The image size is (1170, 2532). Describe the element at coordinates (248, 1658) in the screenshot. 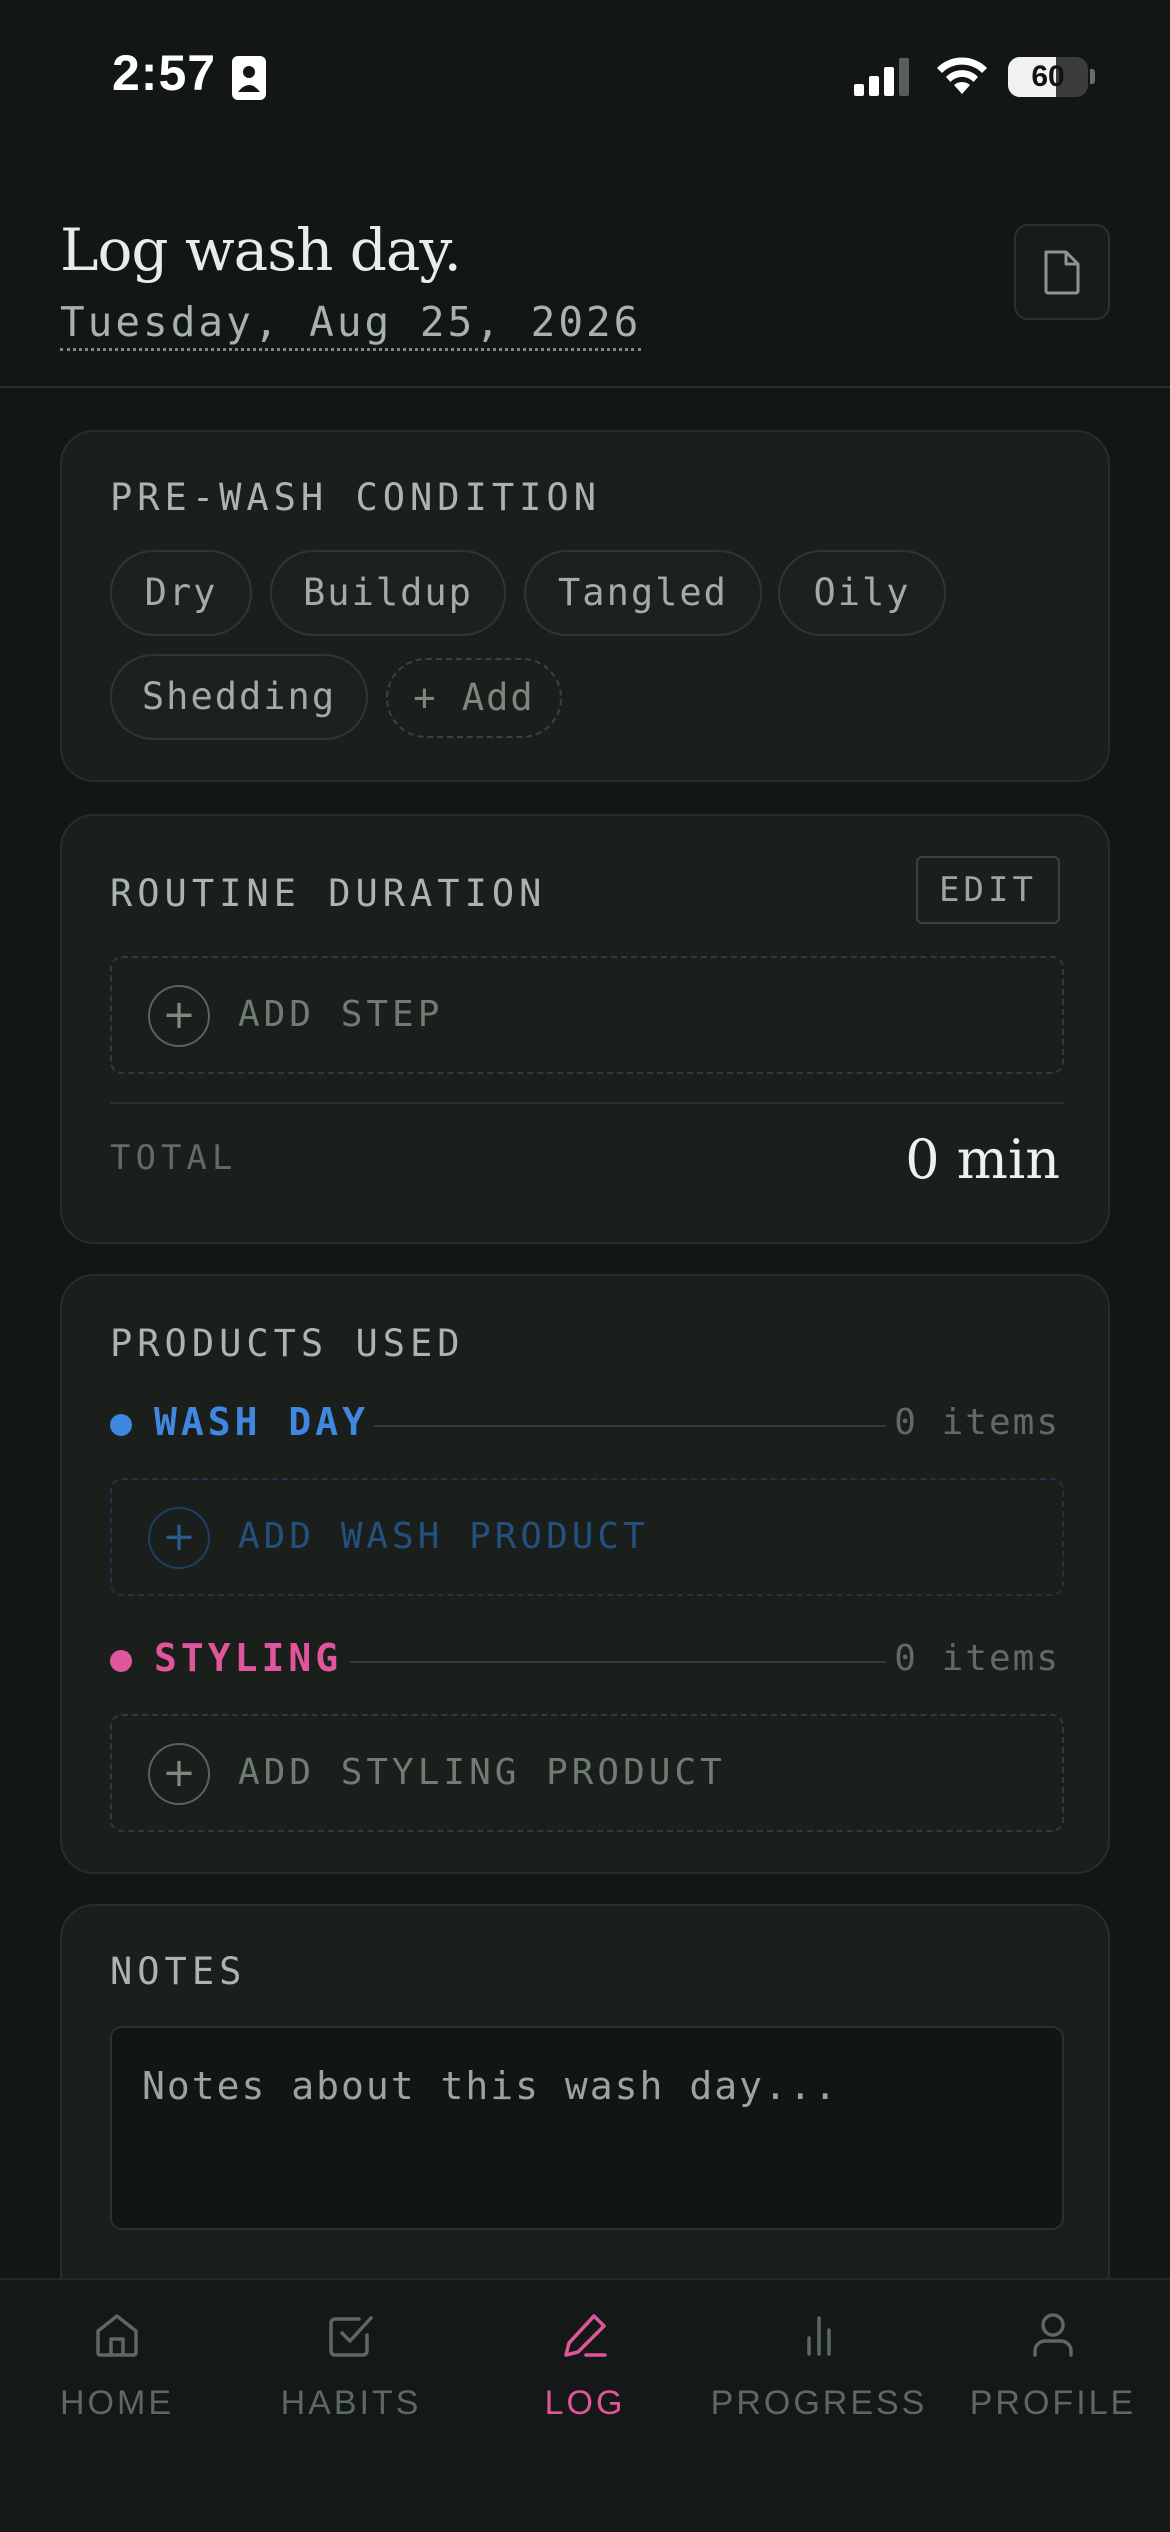

I see `styling-label: STYLING` at that location.